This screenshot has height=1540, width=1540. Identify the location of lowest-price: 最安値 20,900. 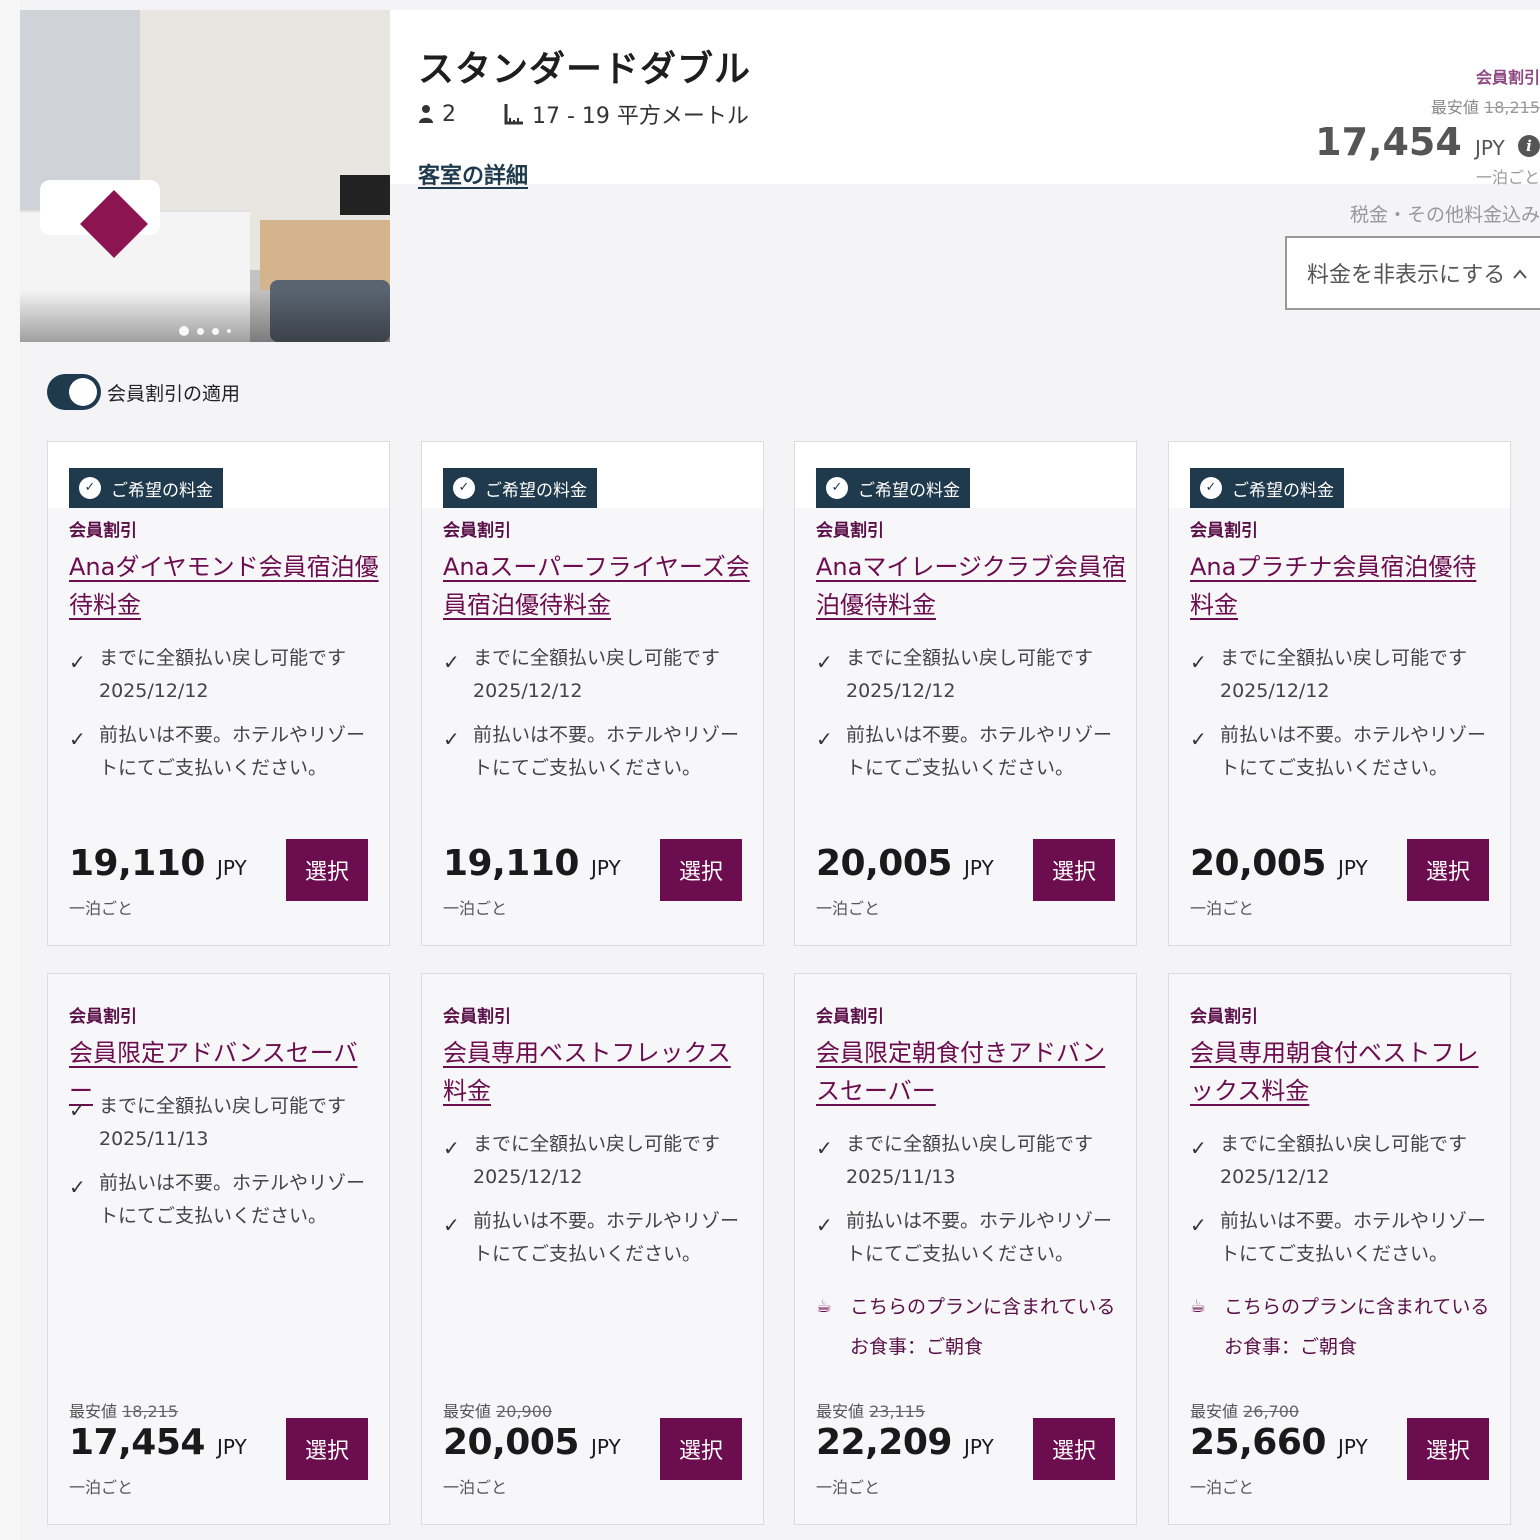
(498, 1411).